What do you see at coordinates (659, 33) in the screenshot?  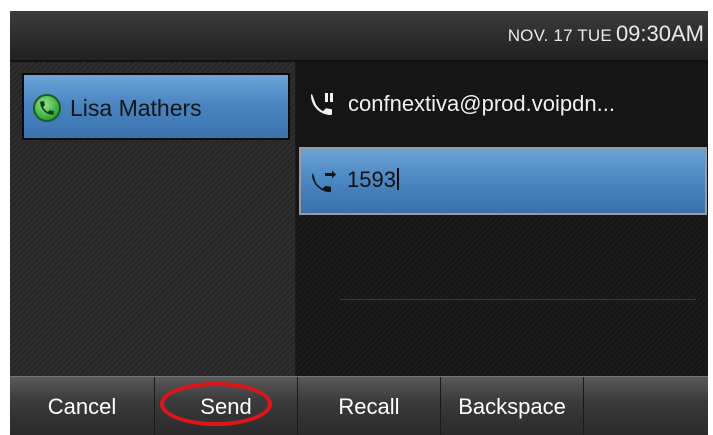 I see `time-label: 09:30AM` at bounding box center [659, 33].